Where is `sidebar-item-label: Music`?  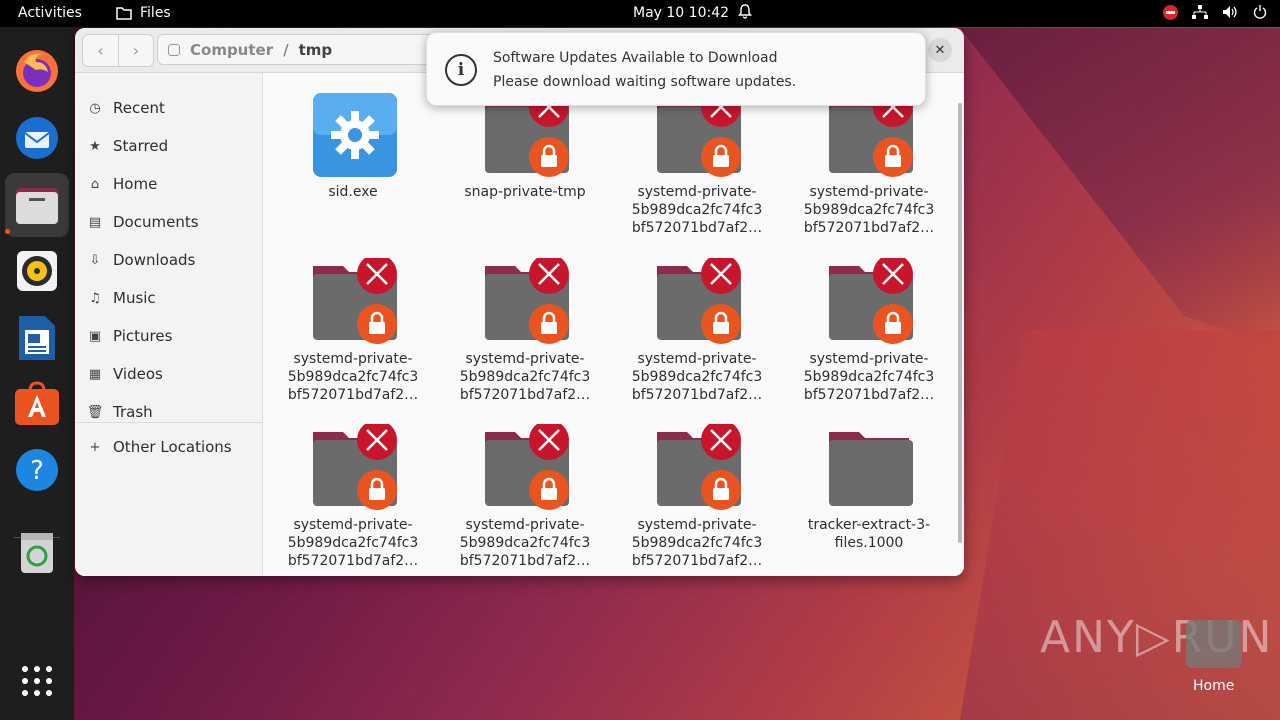
sidebar-item-label: Music is located at coordinates (134, 298).